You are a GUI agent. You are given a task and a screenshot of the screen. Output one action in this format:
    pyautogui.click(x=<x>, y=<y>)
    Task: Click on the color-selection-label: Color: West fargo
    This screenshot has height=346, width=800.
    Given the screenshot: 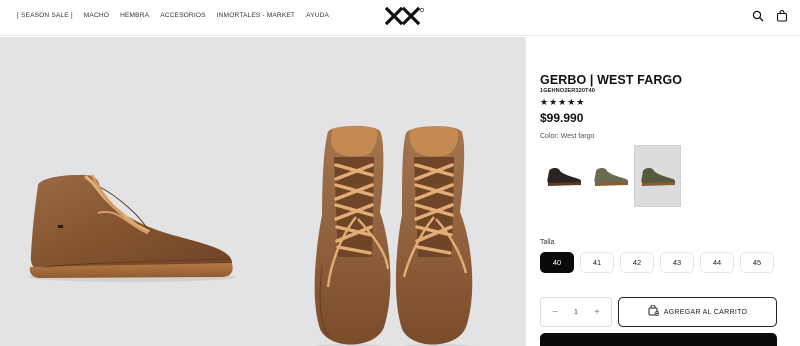 What is the action you would take?
    pyautogui.click(x=567, y=136)
    